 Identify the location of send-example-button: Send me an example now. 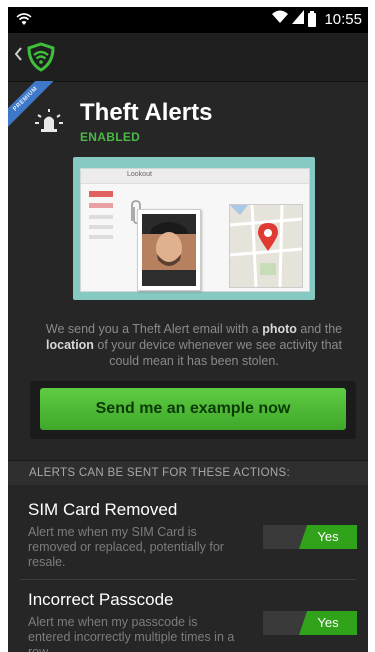
(193, 409).